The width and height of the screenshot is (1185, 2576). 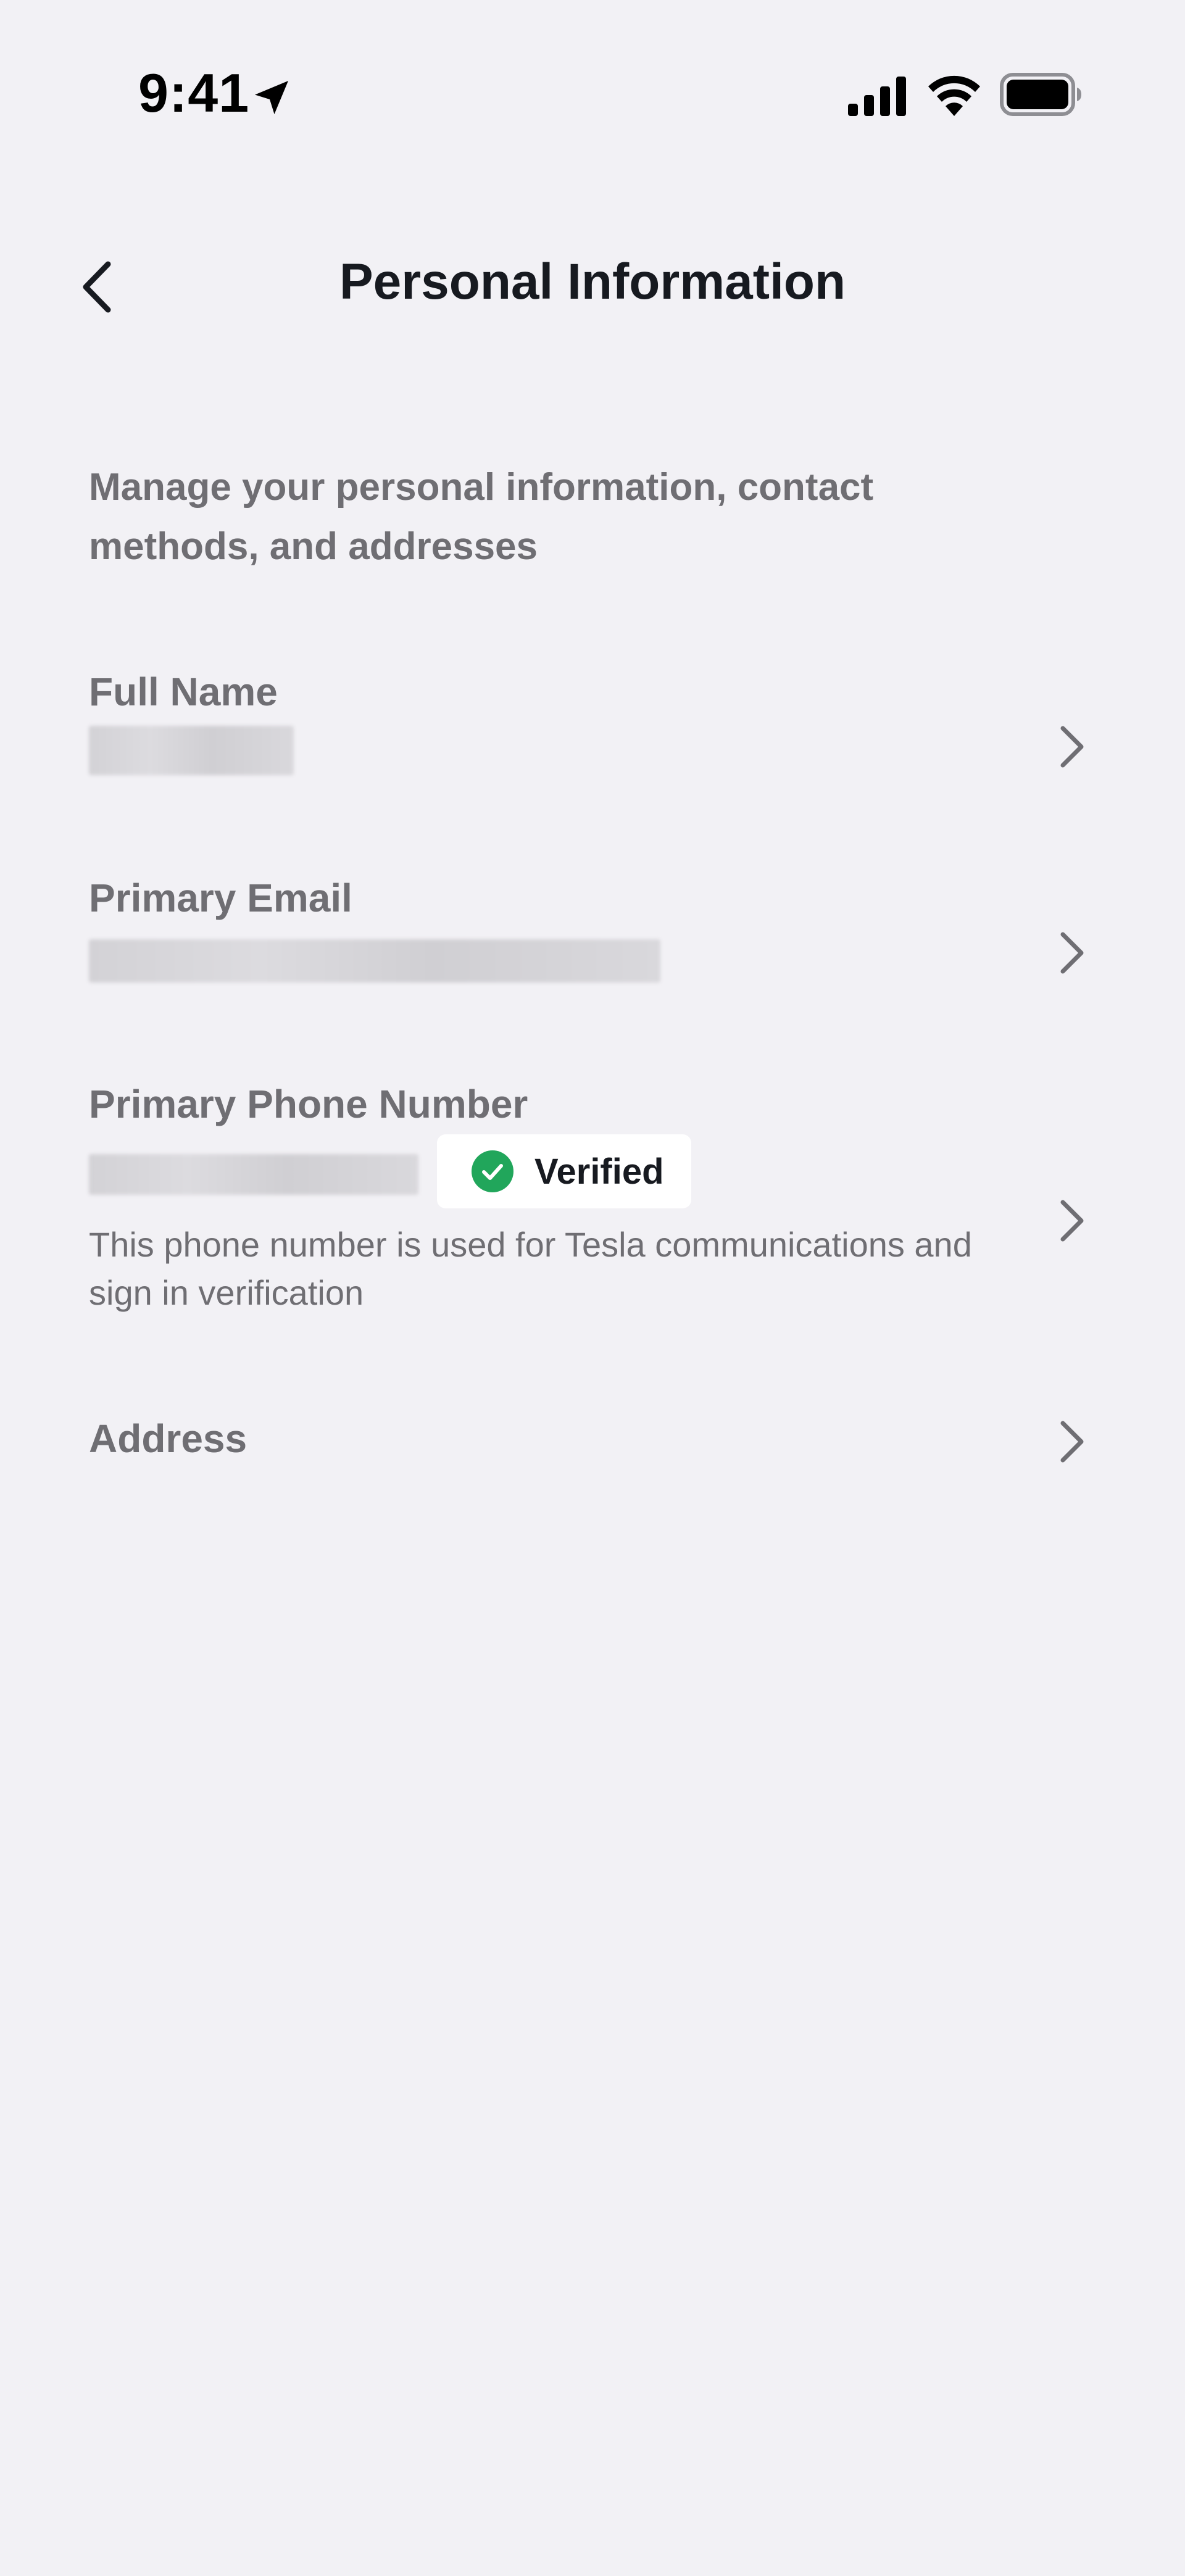 What do you see at coordinates (592, 934) in the screenshot?
I see `row-primary-email: Primary Email` at bounding box center [592, 934].